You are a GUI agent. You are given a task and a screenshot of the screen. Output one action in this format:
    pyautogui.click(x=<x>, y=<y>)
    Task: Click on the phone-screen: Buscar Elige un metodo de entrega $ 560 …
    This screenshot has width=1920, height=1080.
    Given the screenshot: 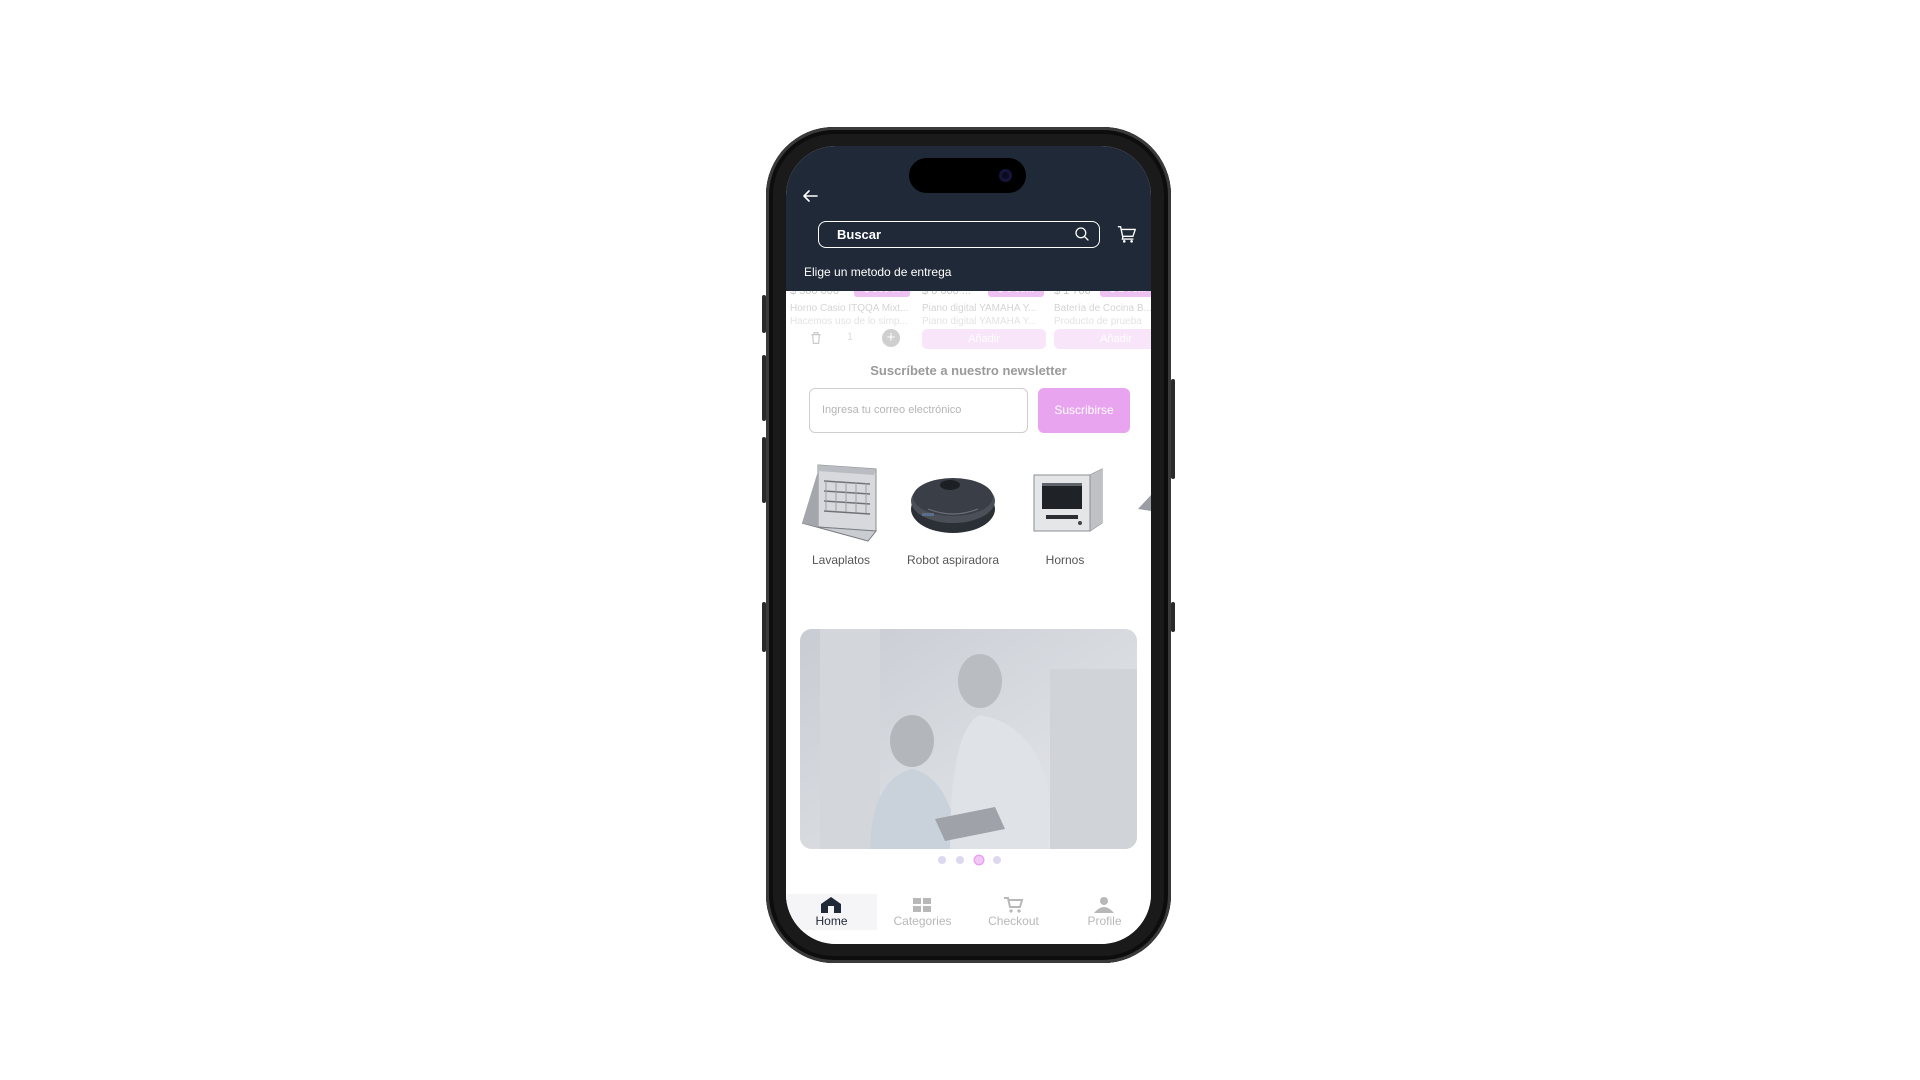 What is the action you would take?
    pyautogui.click(x=968, y=545)
    